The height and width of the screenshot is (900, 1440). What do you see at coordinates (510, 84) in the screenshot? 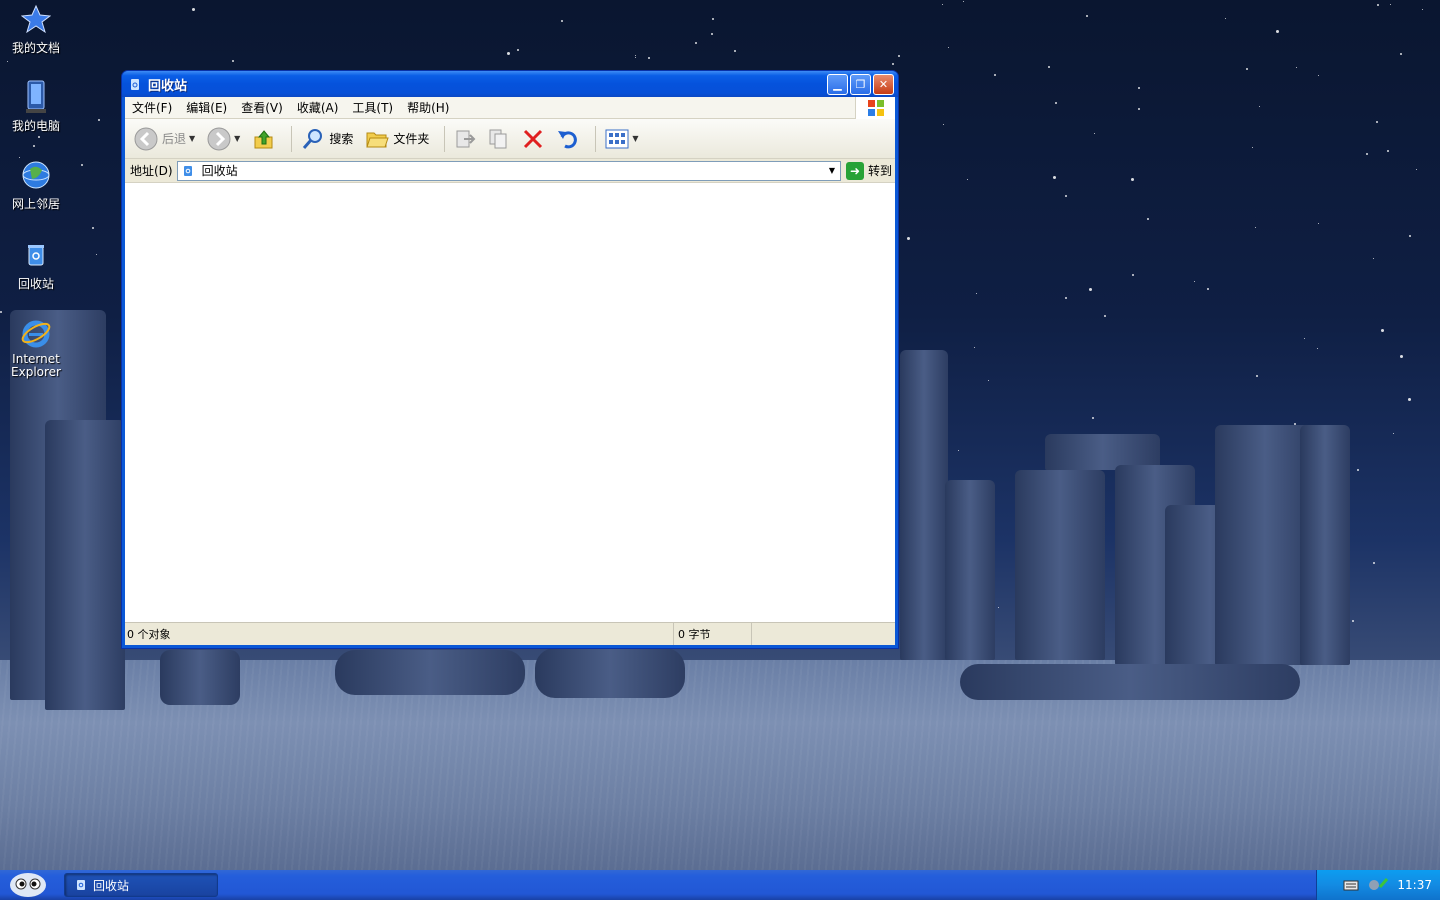
I see `window-titlebar: 回收站 ▁ ❐ ✕` at bounding box center [510, 84].